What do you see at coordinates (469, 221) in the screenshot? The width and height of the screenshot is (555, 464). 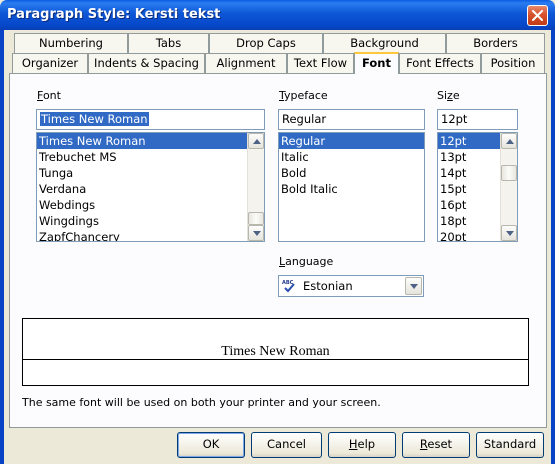 I see `list-item: 18pt` at bounding box center [469, 221].